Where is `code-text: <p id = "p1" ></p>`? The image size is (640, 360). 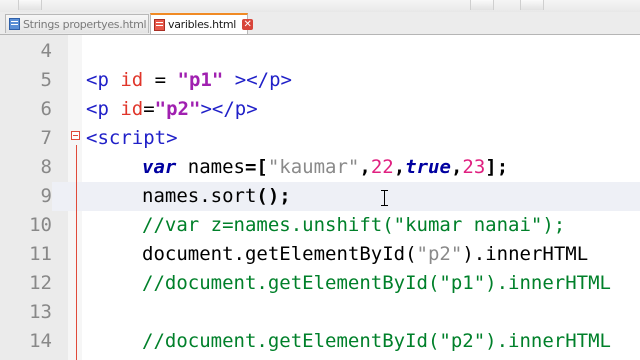 code-text: <p id = "p1" ></p> is located at coordinates (189, 80).